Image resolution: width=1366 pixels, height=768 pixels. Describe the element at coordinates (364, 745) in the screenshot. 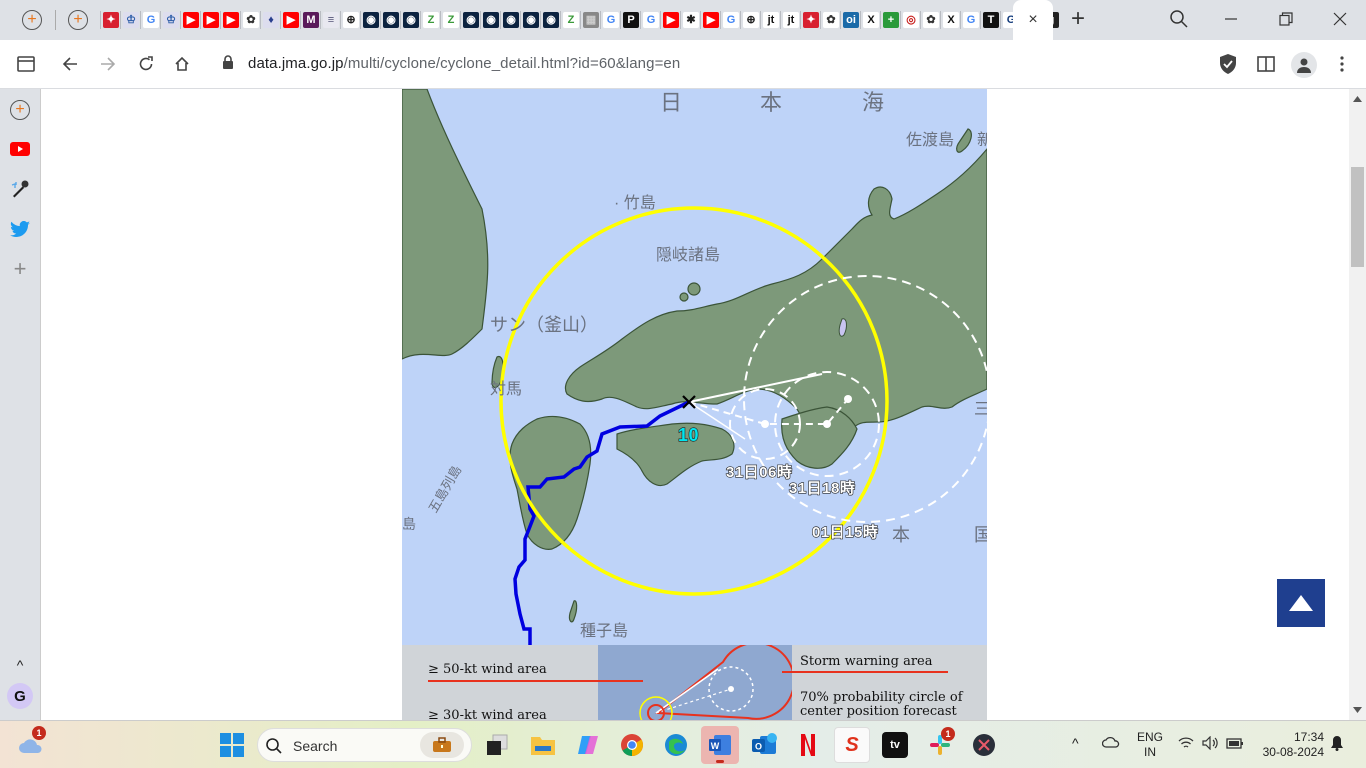

I see `taskbar-search: Search` at that location.